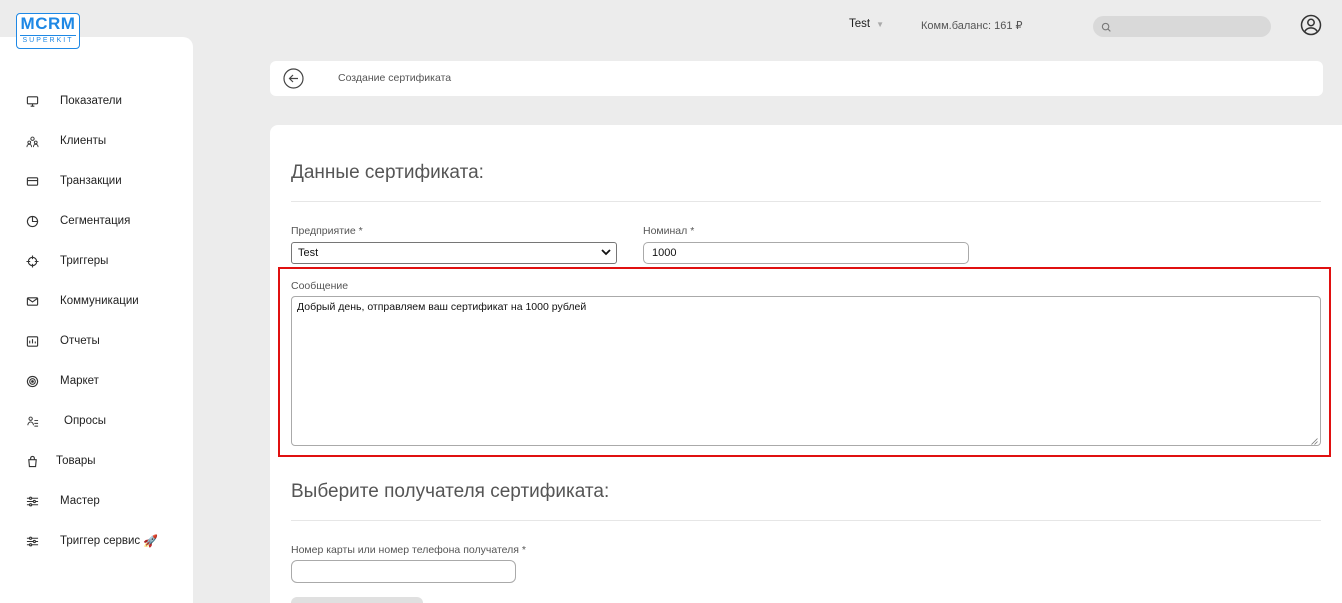 Image resolution: width=1342 pixels, height=603 pixels. What do you see at coordinates (83, 141) in the screenshot?
I see `sidebar-item-label: Клиенты` at bounding box center [83, 141].